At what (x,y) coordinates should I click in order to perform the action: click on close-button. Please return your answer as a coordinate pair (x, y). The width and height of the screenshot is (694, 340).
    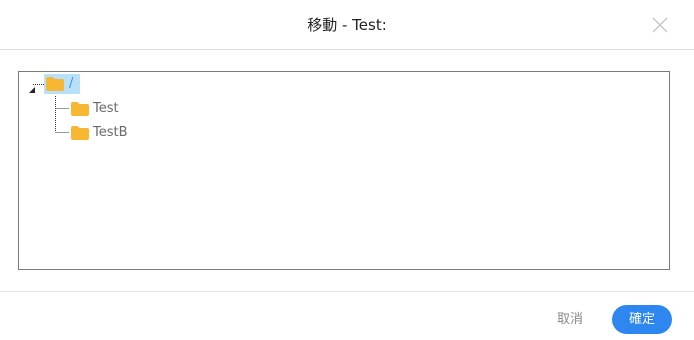
    Looking at the image, I should click on (660, 25).